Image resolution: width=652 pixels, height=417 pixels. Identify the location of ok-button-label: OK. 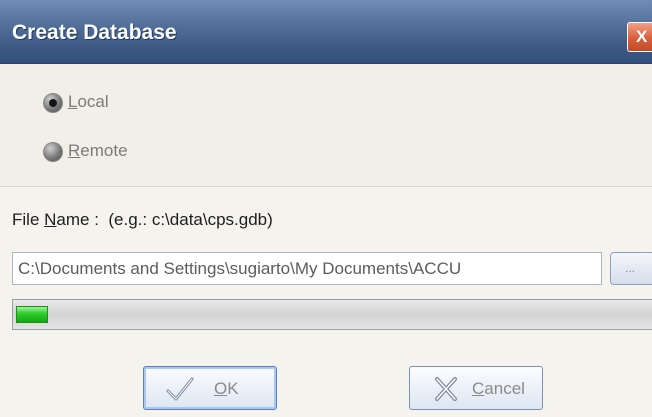
(226, 388).